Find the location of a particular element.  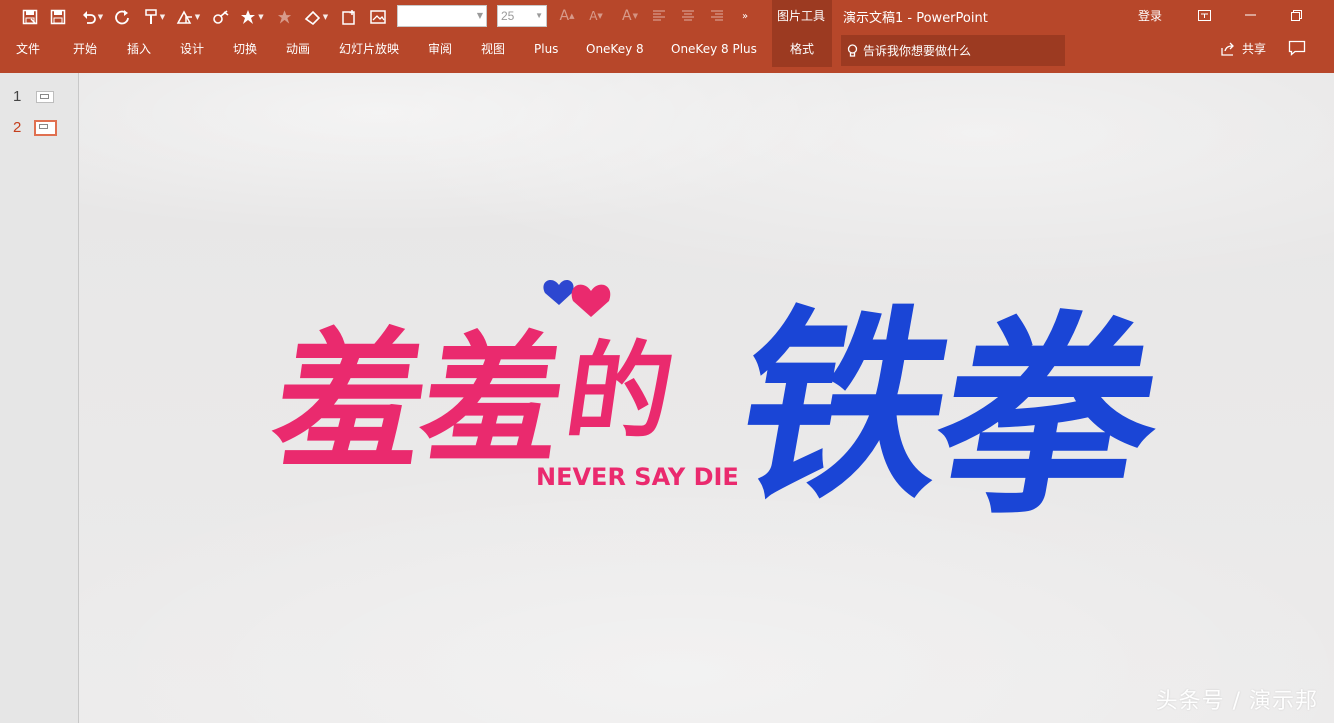

font-color-icon: A ▼ is located at coordinates (630, 16).